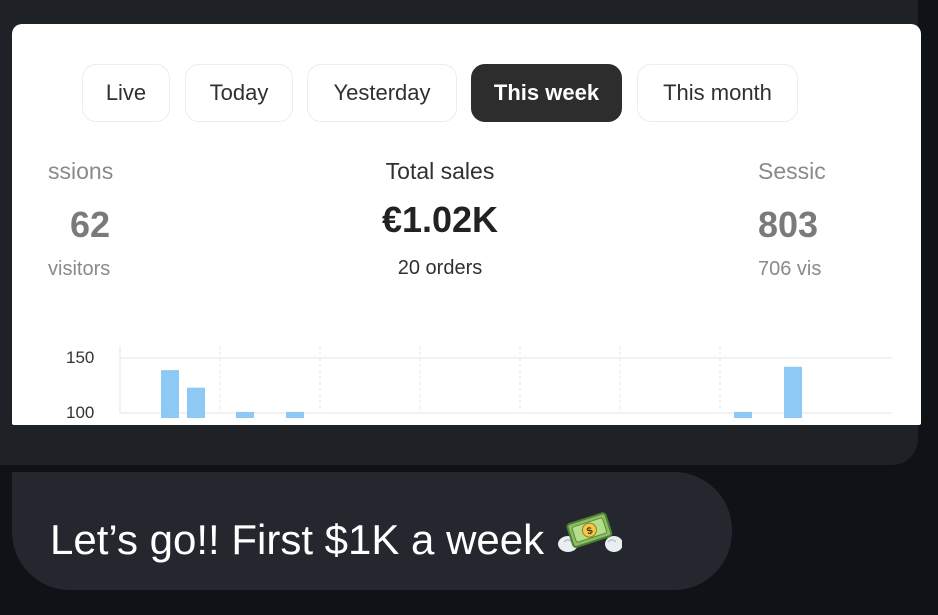 The image size is (938, 615). What do you see at coordinates (80, 357) in the screenshot?
I see `y-tick-150: 150` at bounding box center [80, 357].